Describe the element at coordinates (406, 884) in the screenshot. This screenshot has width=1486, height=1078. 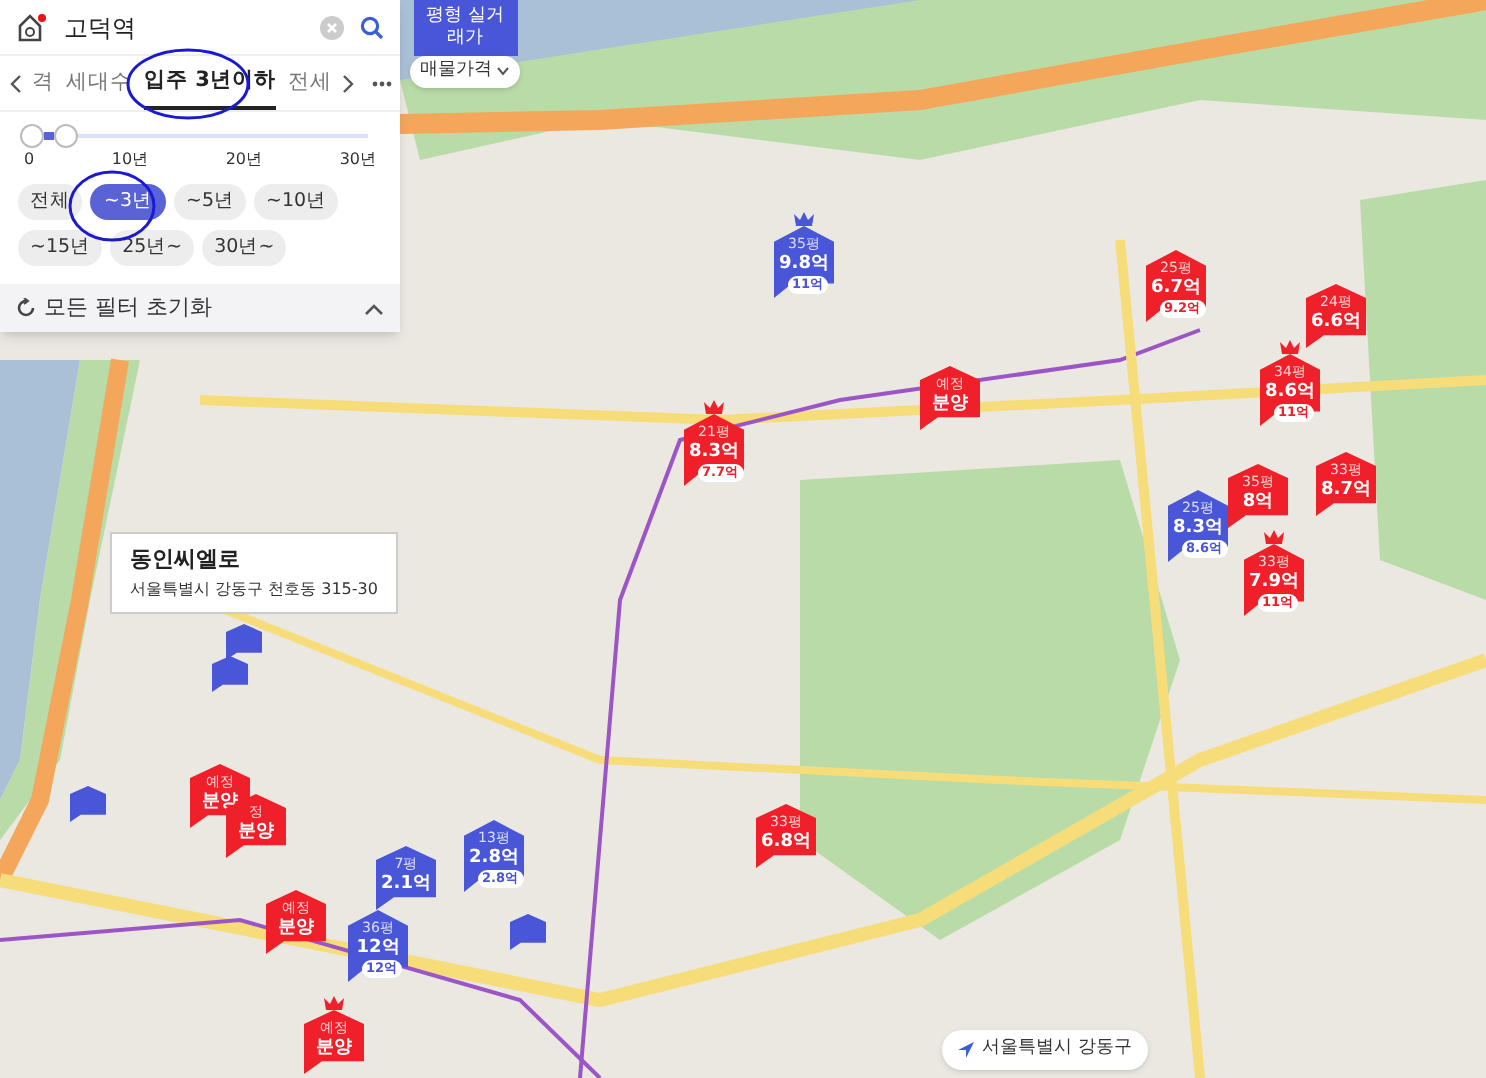
I see `marker-price: 2.1억` at that location.